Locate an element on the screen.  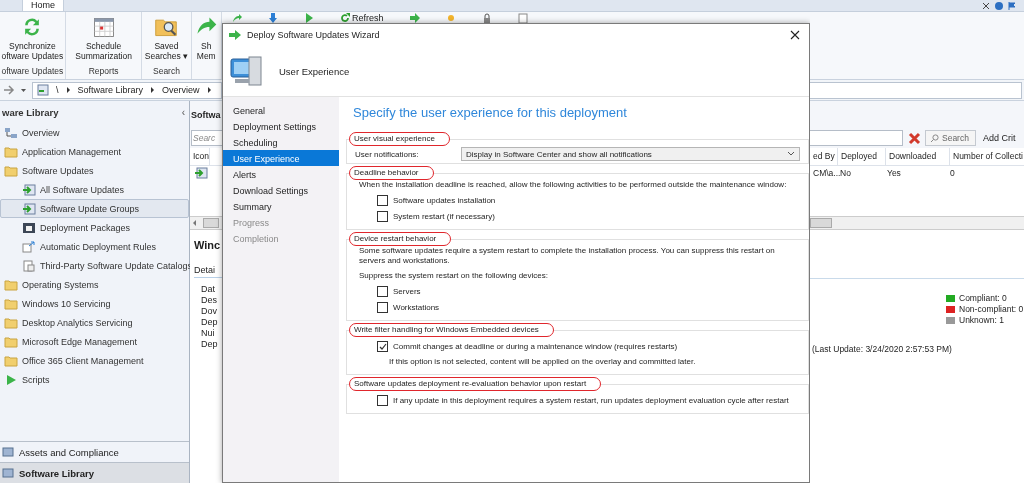
property-label: Dep is located at coordinates (210, 322).